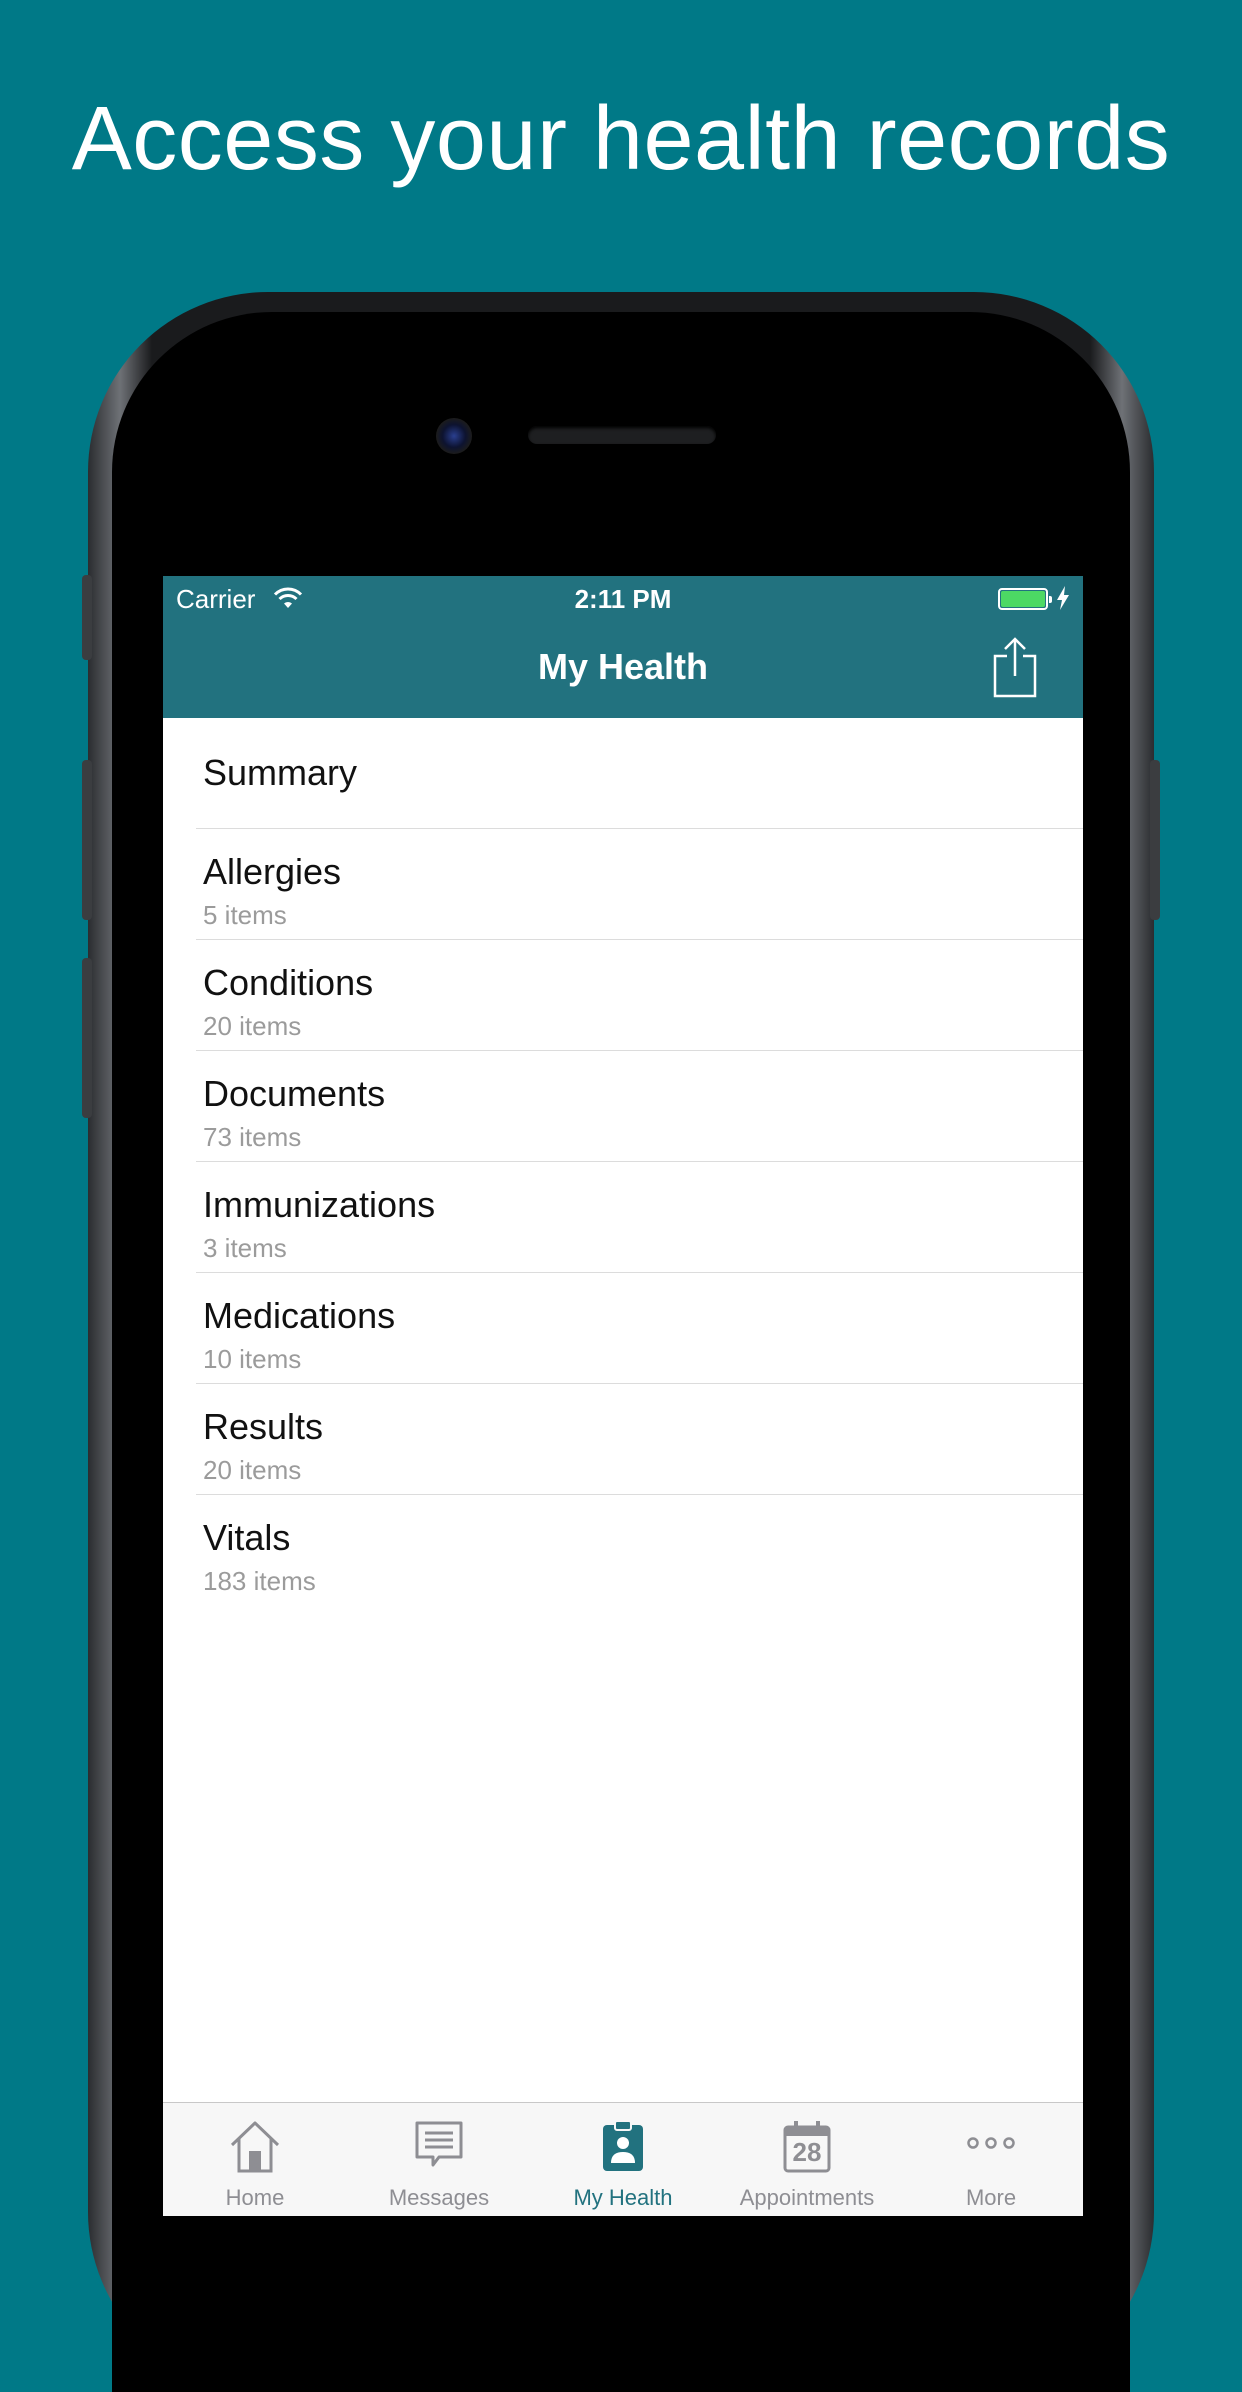  Describe the element at coordinates (263, 1426) in the screenshot. I see `list-item-title: Results` at that location.